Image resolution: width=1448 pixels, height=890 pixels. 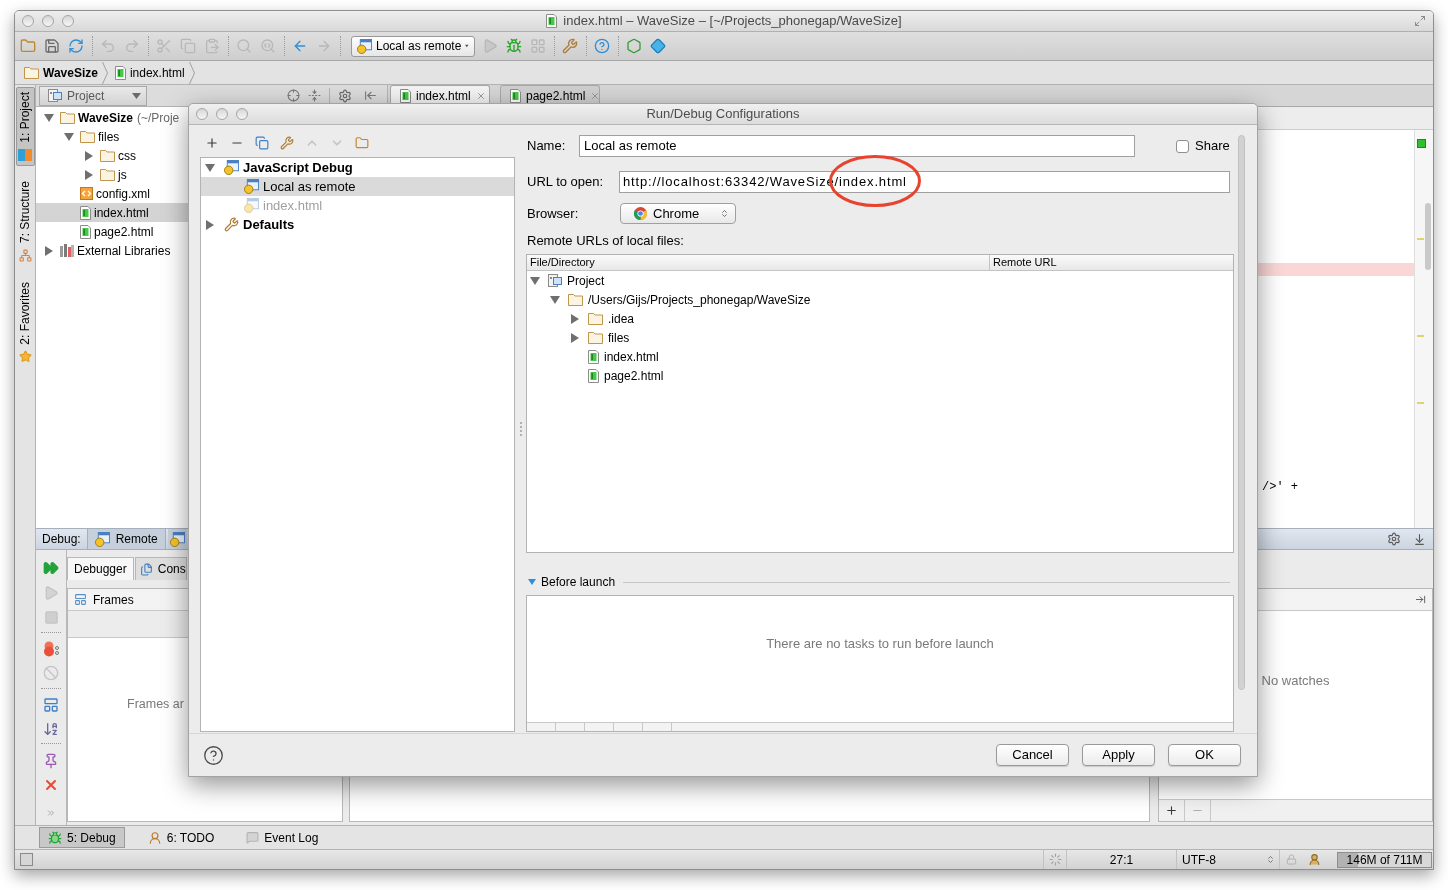 What do you see at coordinates (112, 193) in the screenshot?
I see `tree-item: config.xml` at bounding box center [112, 193].